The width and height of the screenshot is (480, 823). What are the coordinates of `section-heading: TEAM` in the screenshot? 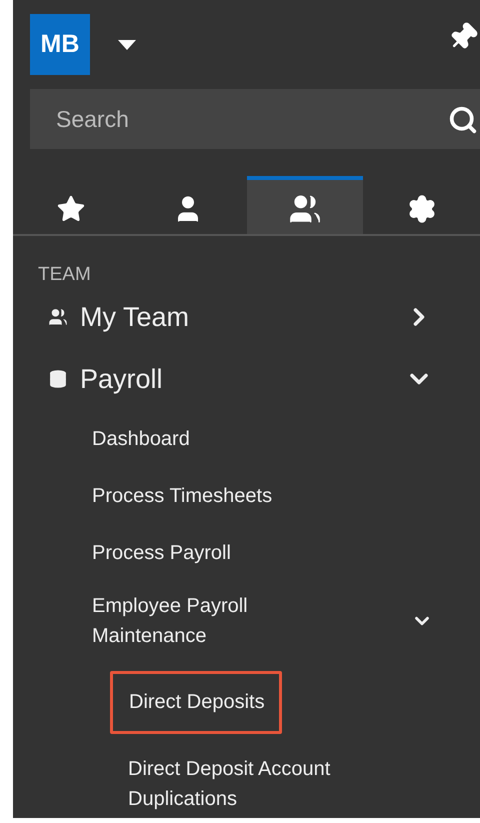 It's located at (64, 274).